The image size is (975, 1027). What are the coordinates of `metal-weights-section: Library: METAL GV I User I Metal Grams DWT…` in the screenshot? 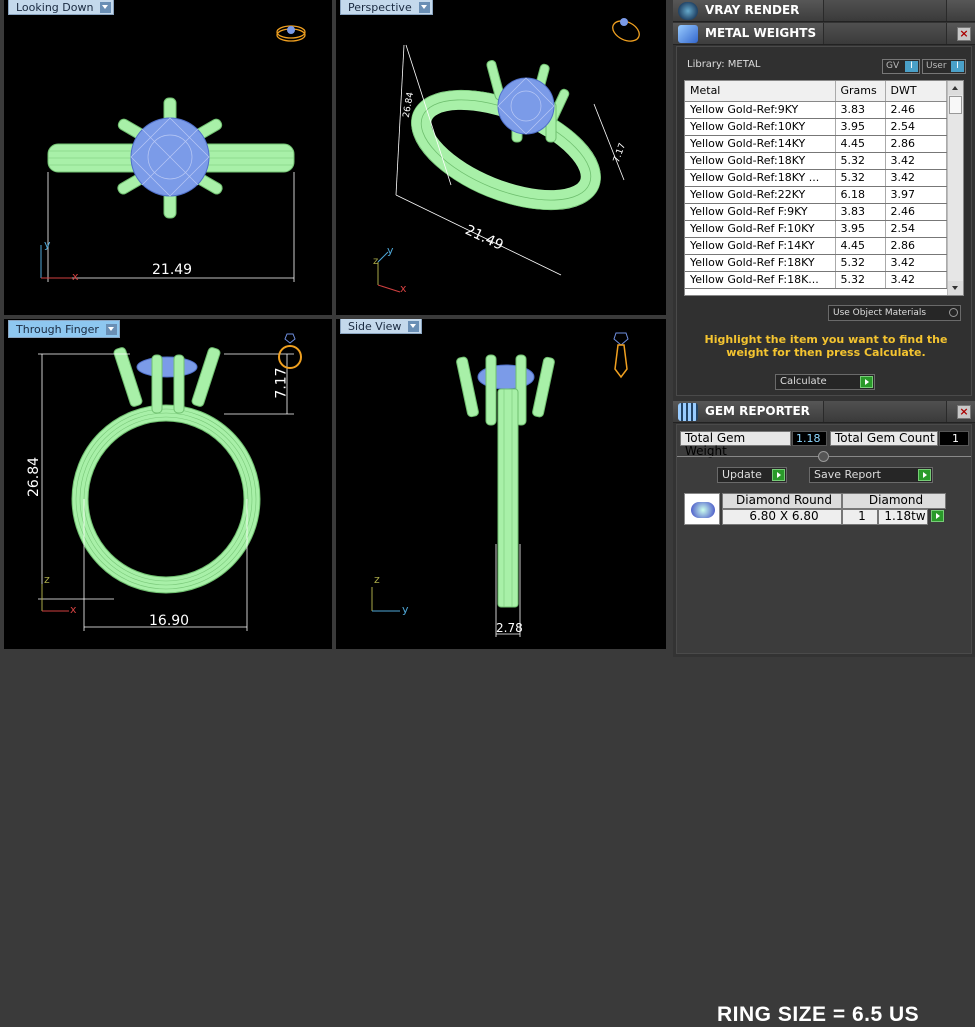 It's located at (824, 221).